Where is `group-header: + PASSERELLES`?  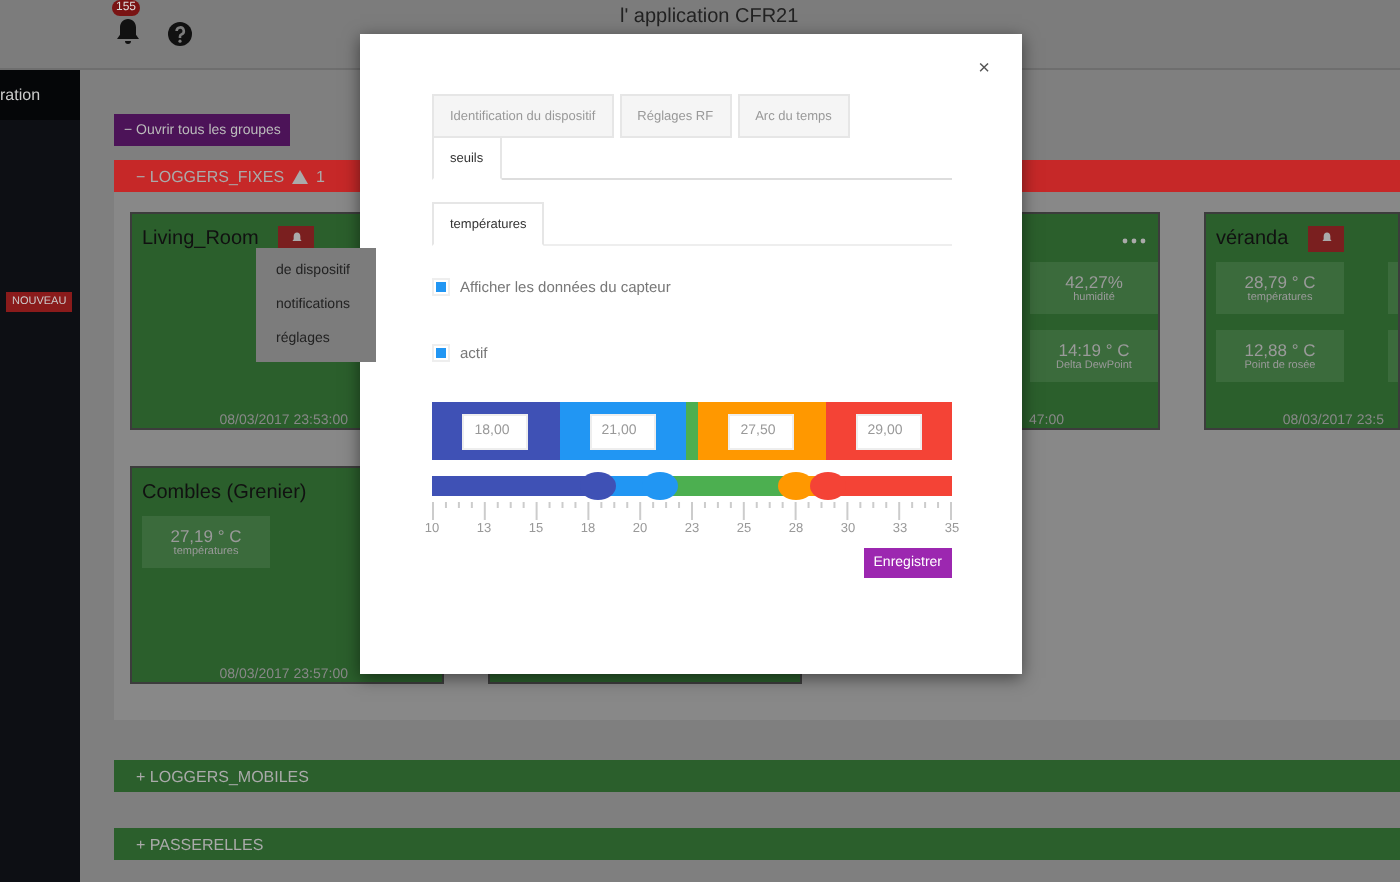
group-header: + PASSERELLES is located at coordinates (757, 844).